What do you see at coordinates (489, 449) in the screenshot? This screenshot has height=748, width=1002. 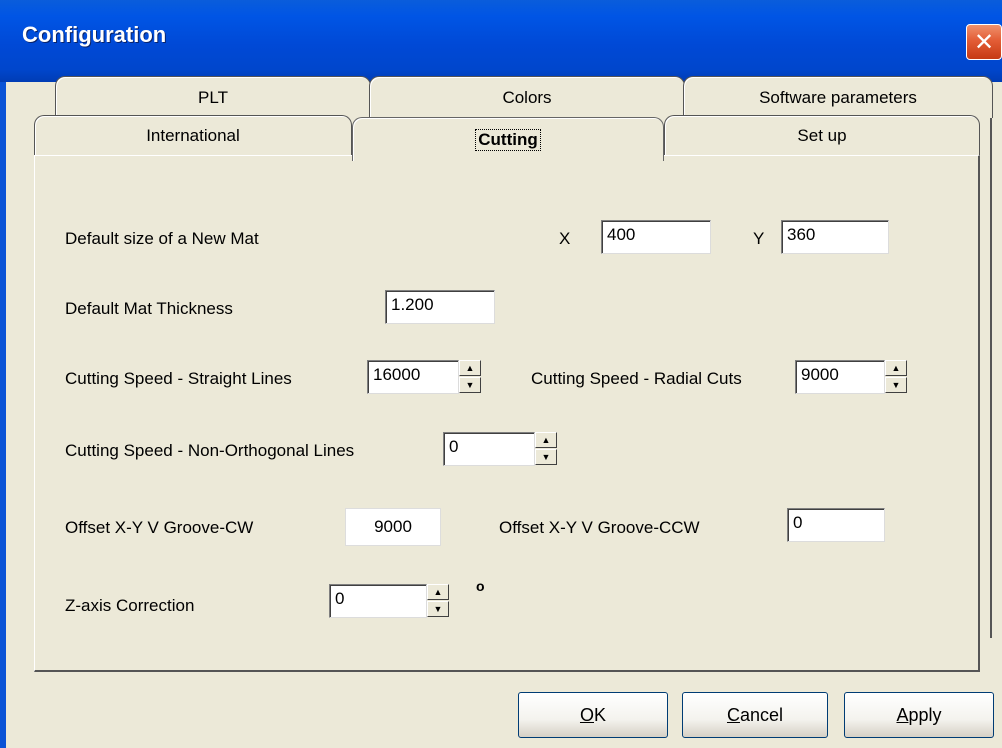 I see `speed-nonortho-field: 0` at bounding box center [489, 449].